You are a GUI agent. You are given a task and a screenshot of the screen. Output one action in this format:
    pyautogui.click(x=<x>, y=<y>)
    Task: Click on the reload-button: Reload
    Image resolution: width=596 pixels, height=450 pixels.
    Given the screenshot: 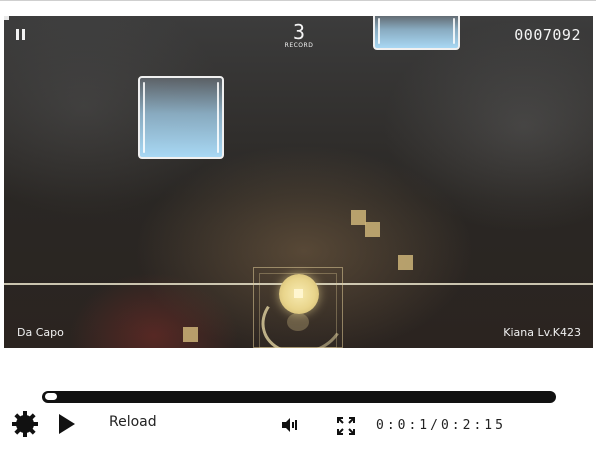 What is the action you would take?
    pyautogui.click(x=133, y=422)
    